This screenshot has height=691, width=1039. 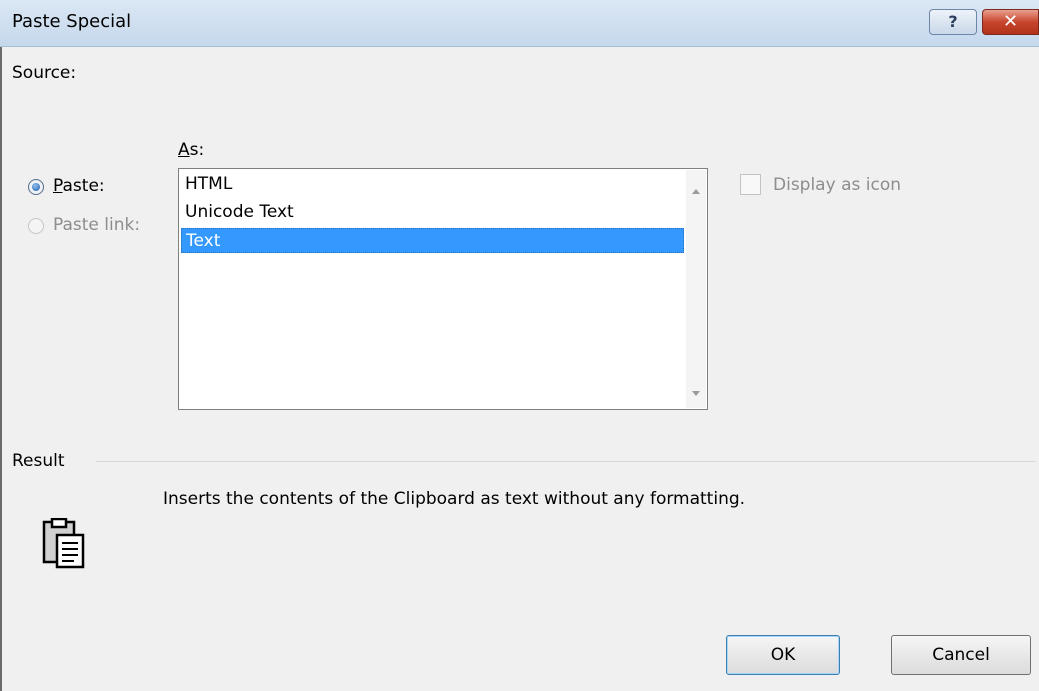 What do you see at coordinates (72, 21) in the screenshot?
I see `dialog-title: Paste Special` at bounding box center [72, 21].